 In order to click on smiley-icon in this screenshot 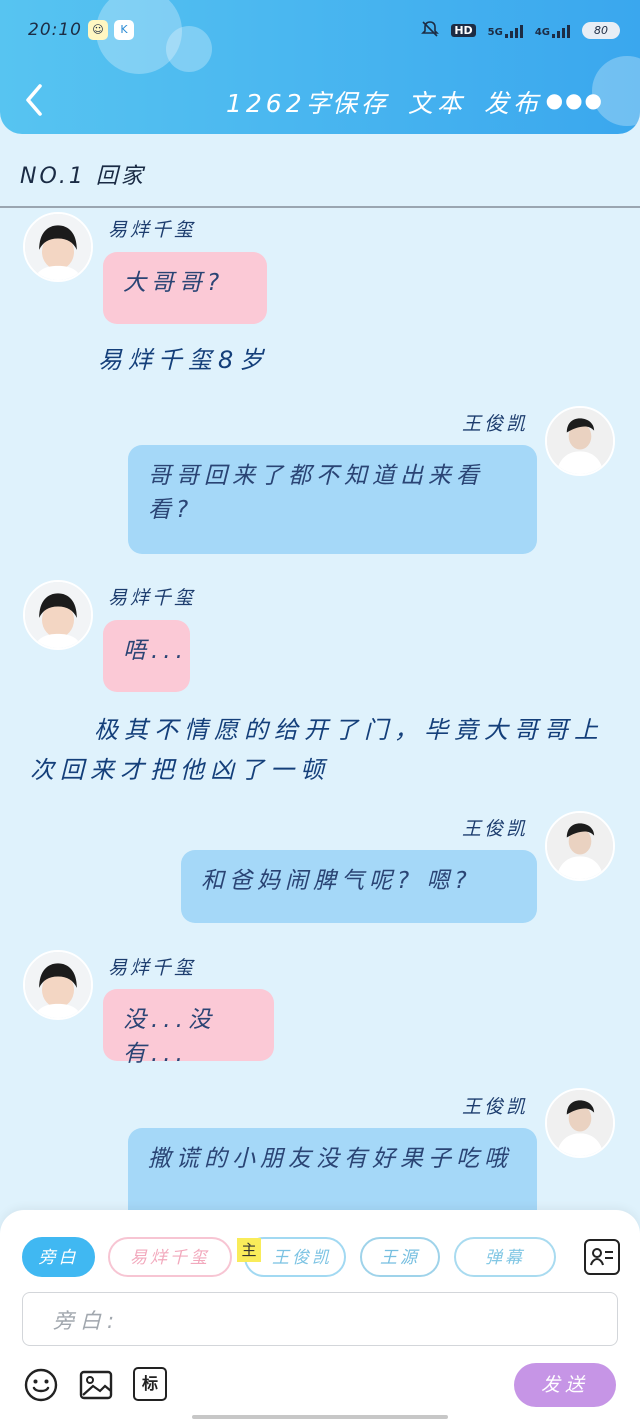, I will do `click(41, 1385)`.